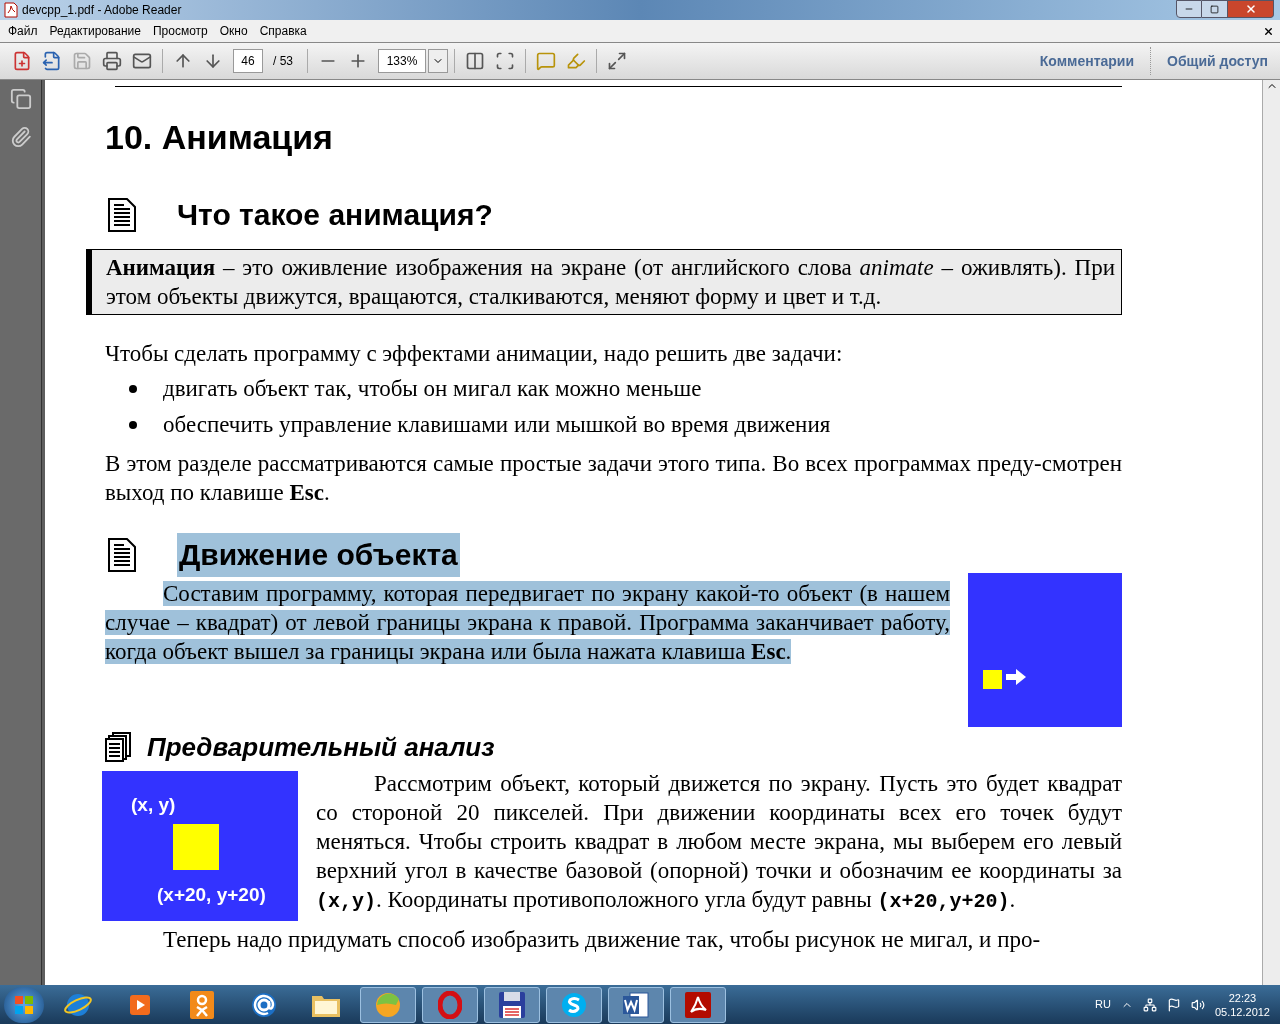  What do you see at coordinates (153, 805) in the screenshot?
I see `figure-label: (x, y)` at bounding box center [153, 805].